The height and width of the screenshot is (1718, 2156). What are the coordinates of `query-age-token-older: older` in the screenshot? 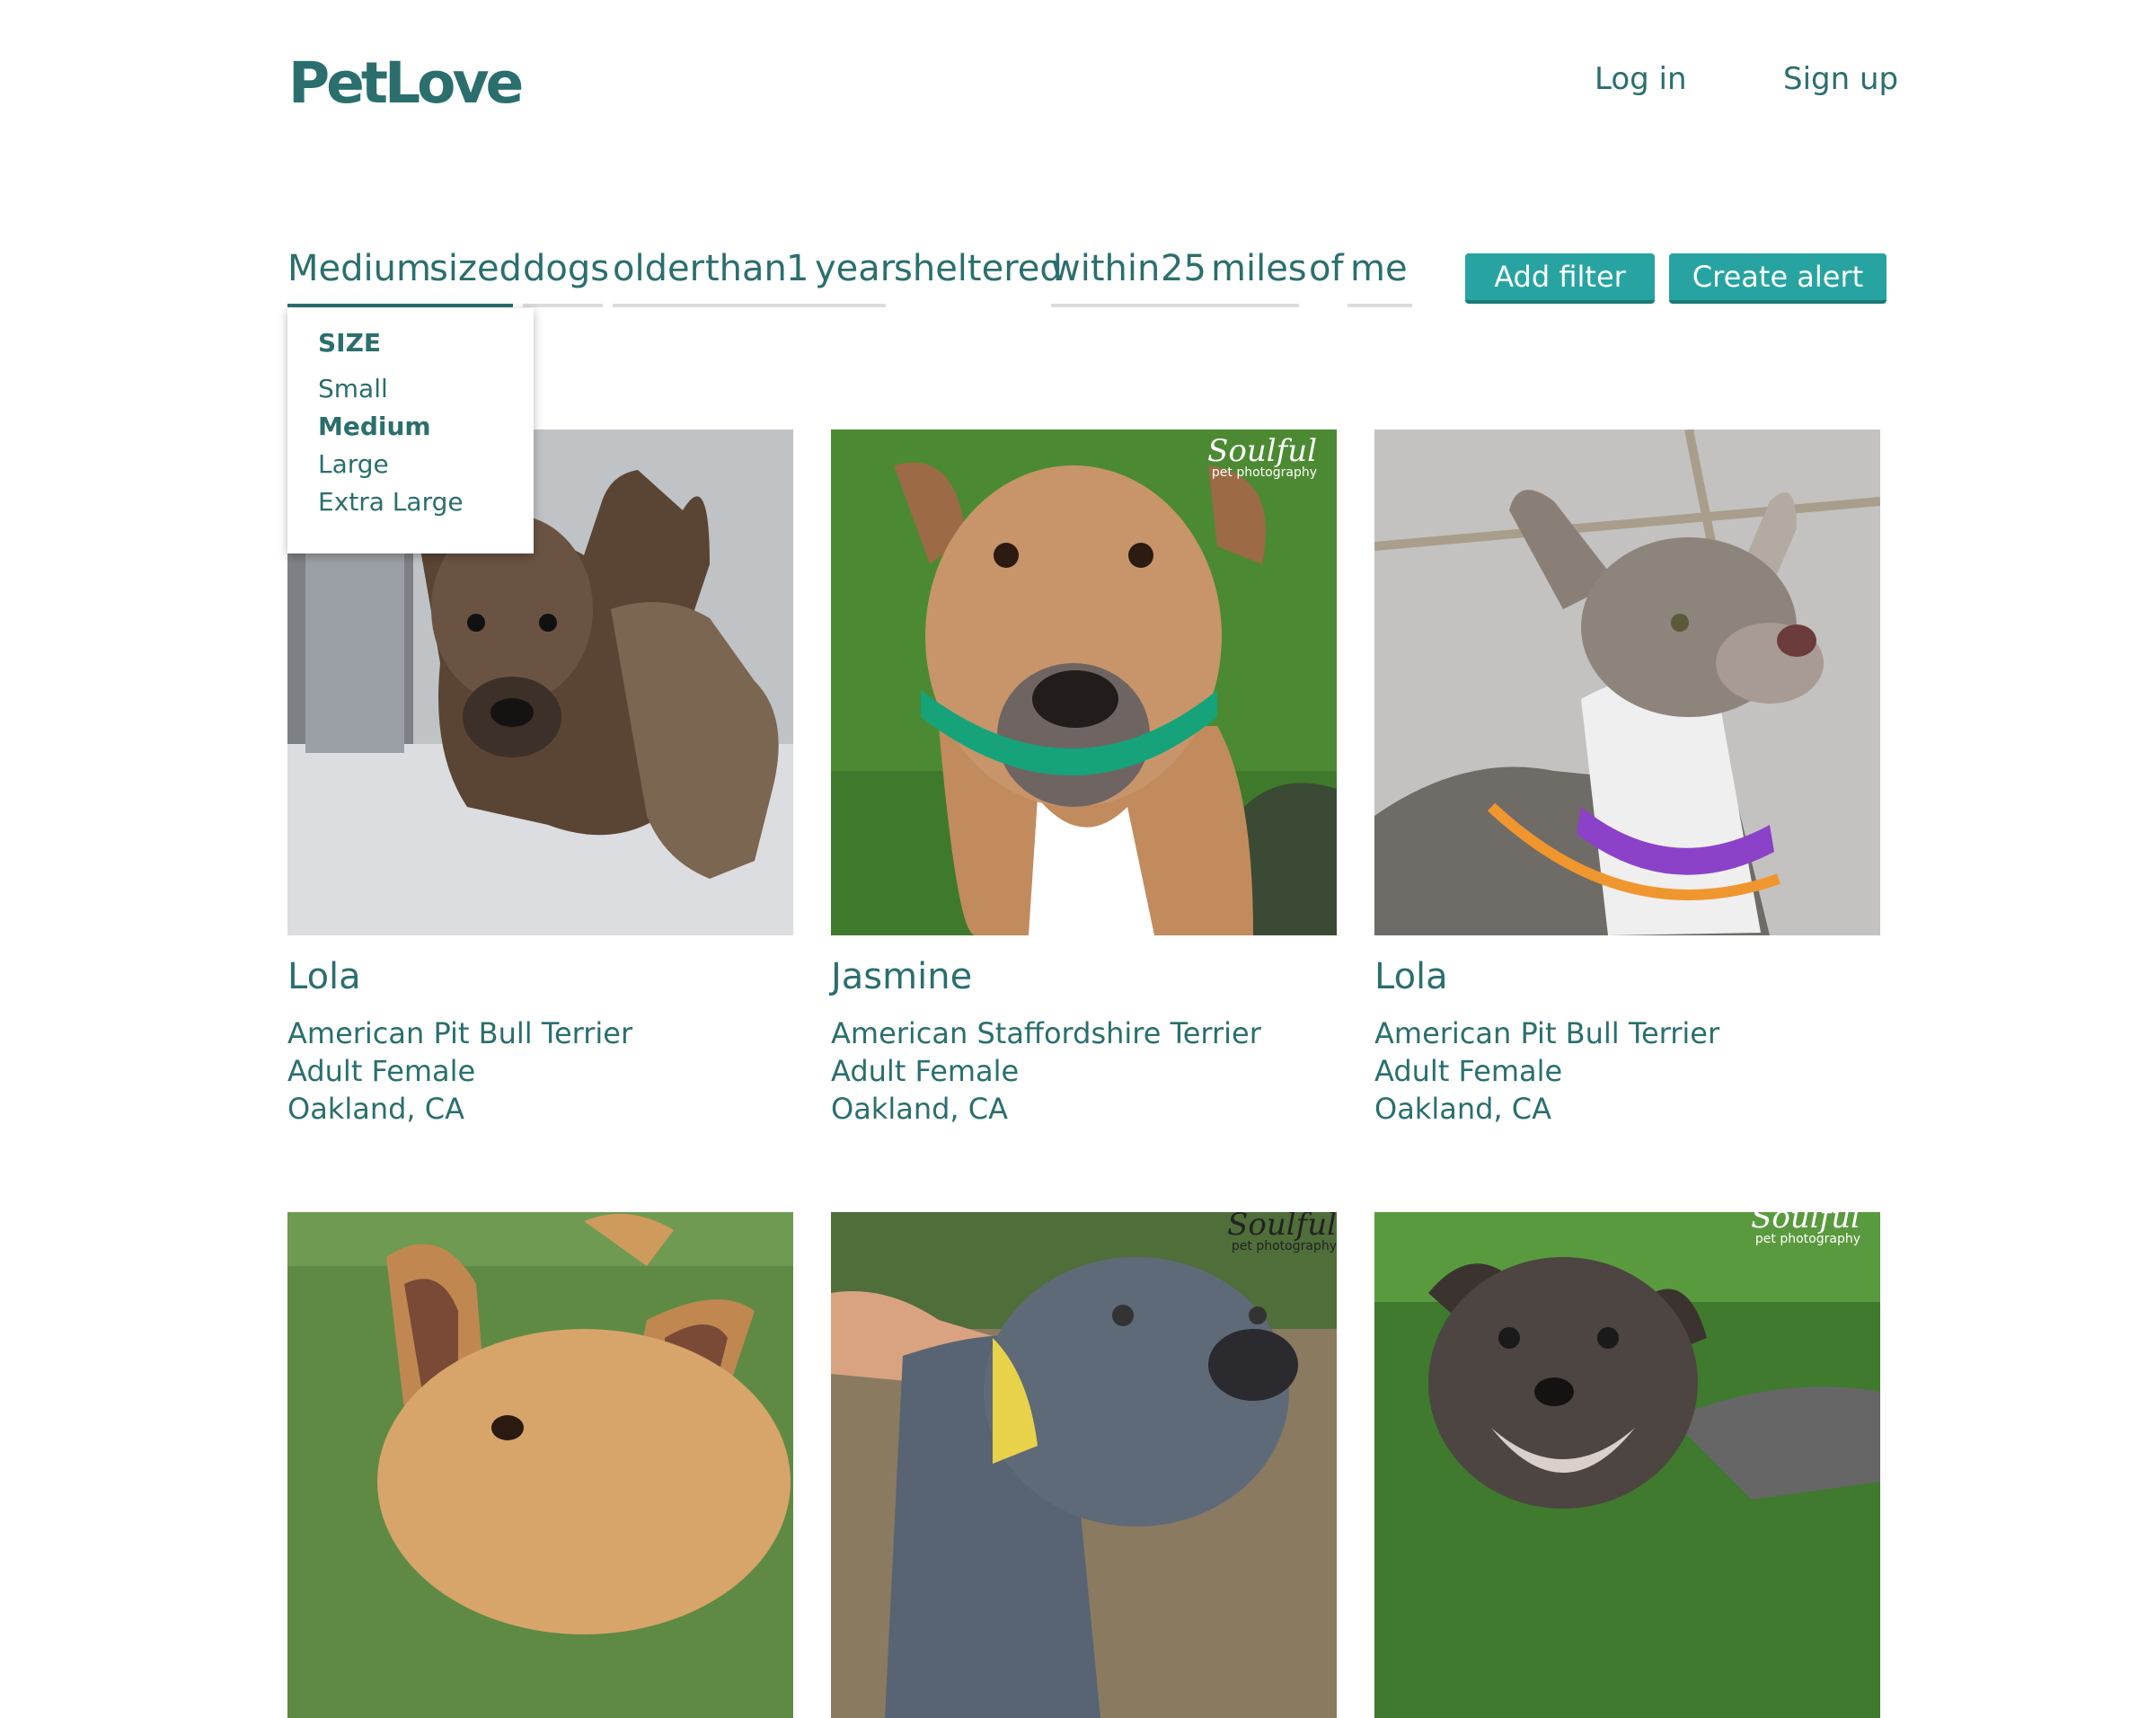 It's located at (658, 268).